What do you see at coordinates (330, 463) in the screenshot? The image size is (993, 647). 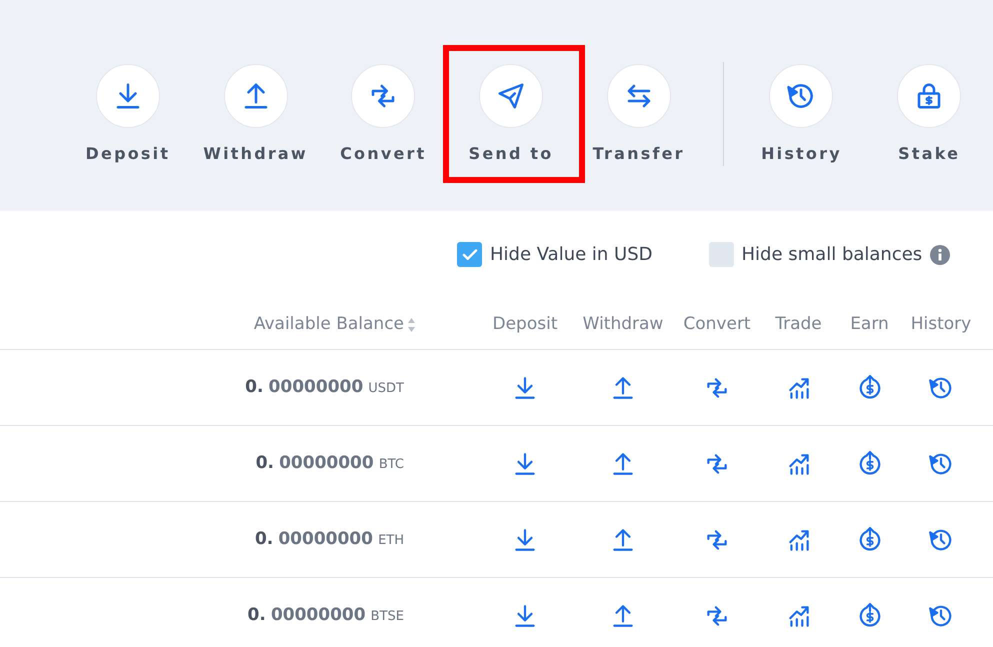 I see `balance-cell-text: 0. 00000000 BTC` at bounding box center [330, 463].